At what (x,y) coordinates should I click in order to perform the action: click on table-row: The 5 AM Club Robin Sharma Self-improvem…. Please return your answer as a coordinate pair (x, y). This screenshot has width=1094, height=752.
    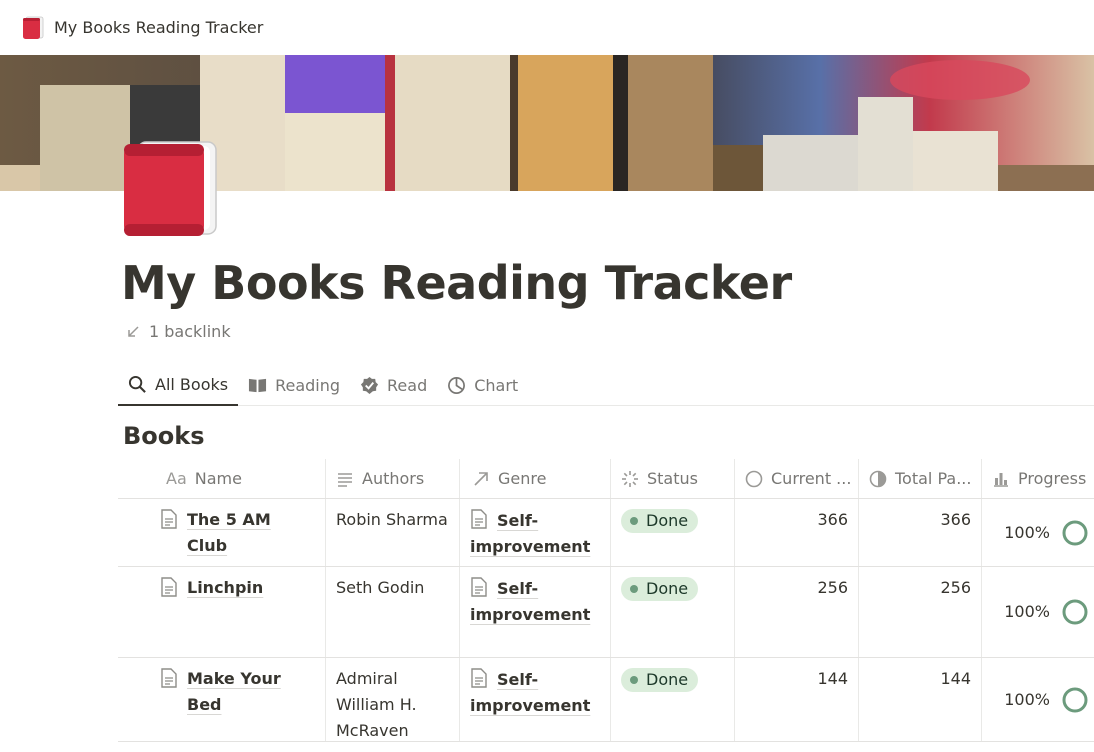
    Looking at the image, I should click on (606, 533).